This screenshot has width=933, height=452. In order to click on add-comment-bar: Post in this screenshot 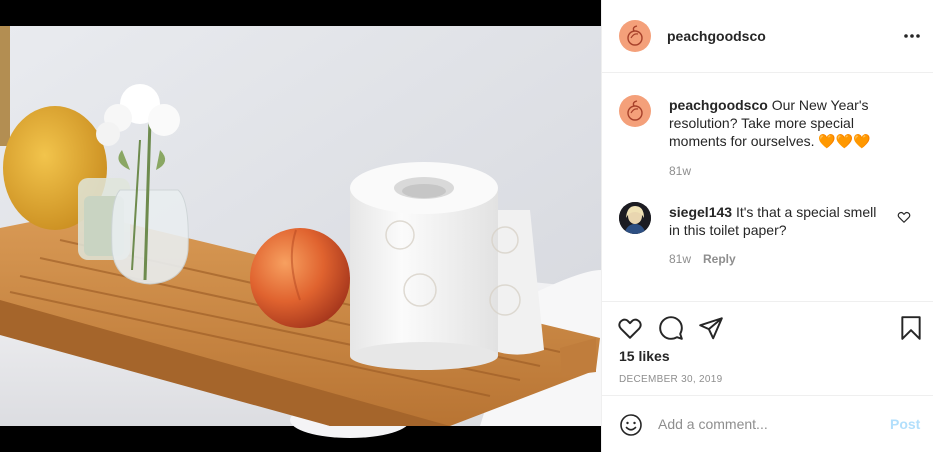, I will do `click(767, 423)`.